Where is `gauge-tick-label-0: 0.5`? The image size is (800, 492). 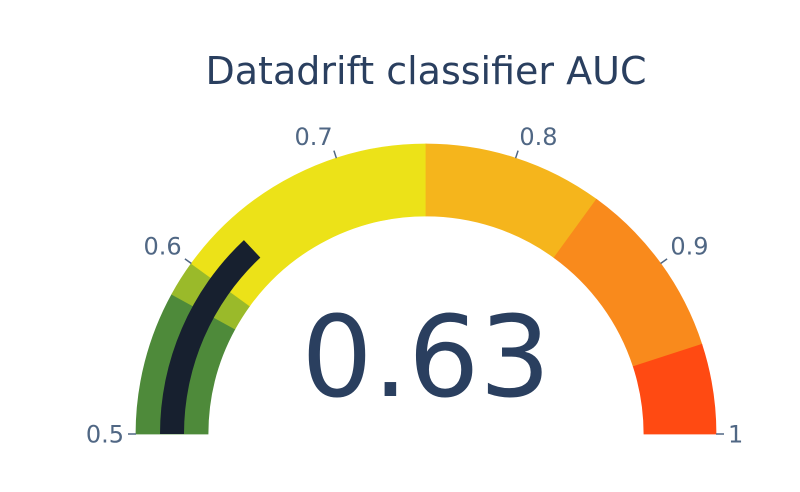 gauge-tick-label-0: 0.5 is located at coordinates (105, 434).